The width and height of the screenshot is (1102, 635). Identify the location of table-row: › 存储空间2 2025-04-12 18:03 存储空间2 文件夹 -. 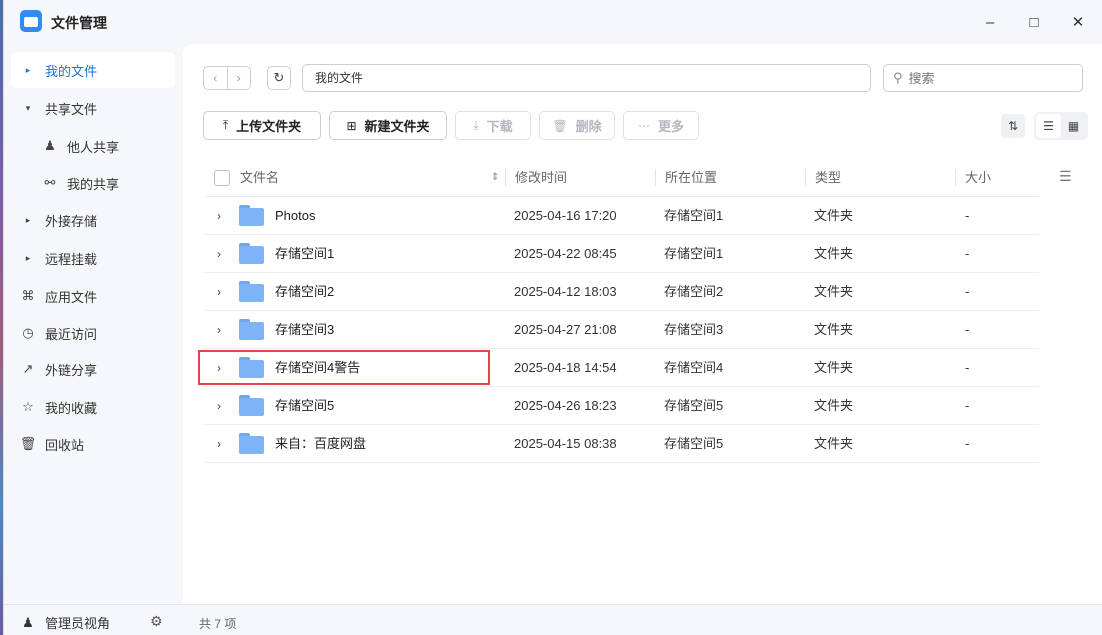
(622, 292).